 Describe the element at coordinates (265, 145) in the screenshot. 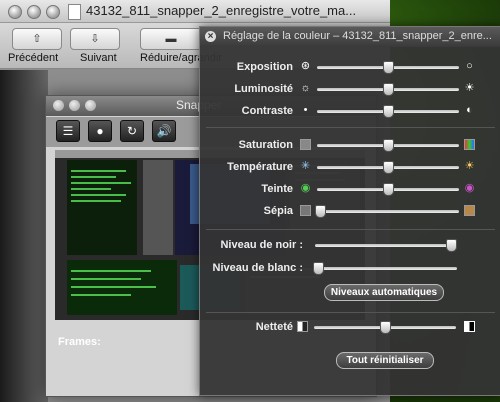

I see `saturation-label: Saturation` at that location.